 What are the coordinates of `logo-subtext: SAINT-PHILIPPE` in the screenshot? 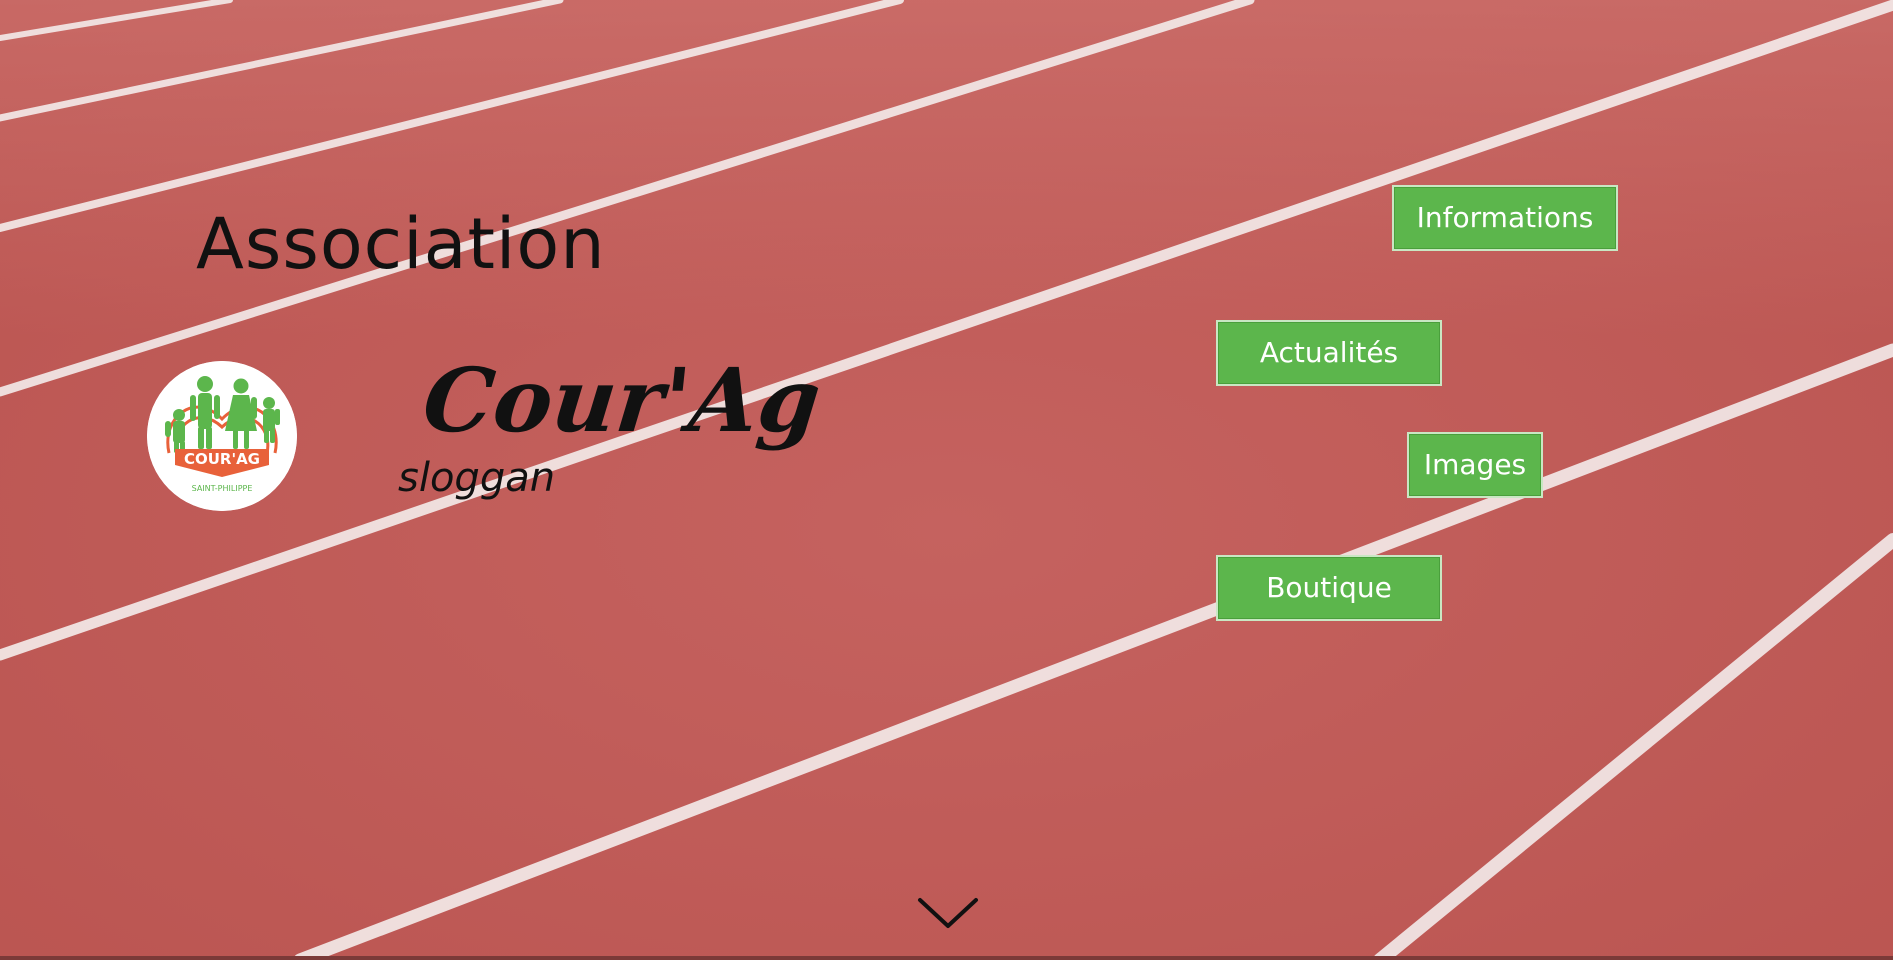 It's located at (222, 488).